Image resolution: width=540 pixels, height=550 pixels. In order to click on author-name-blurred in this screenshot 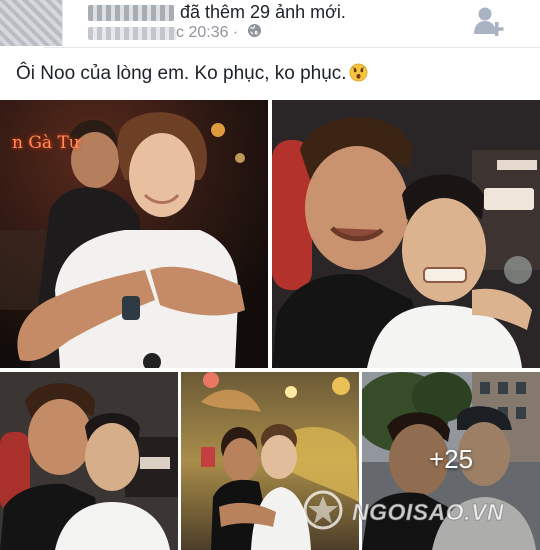, I will do `click(131, 13)`.